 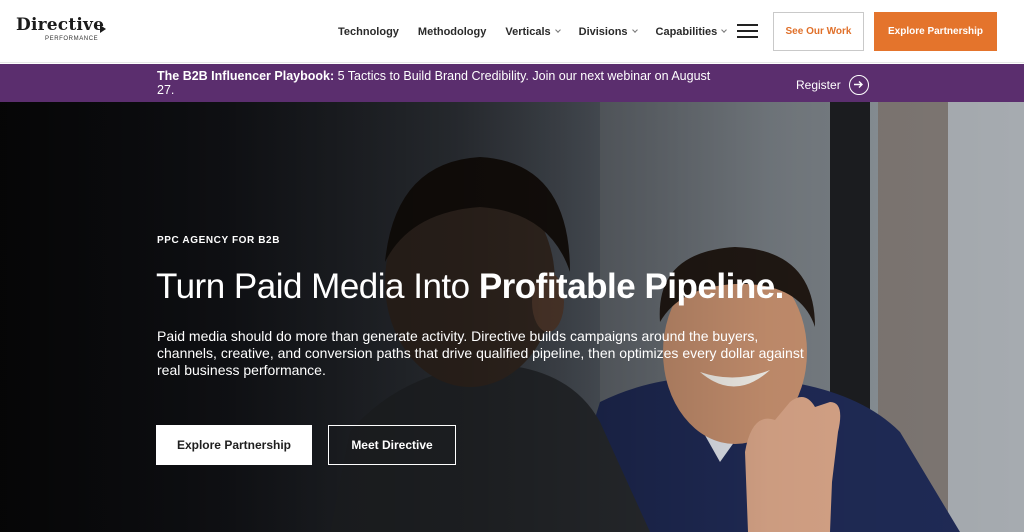 I want to click on explore-partnership-hero-button: Explore Partnership, so click(x=234, y=445).